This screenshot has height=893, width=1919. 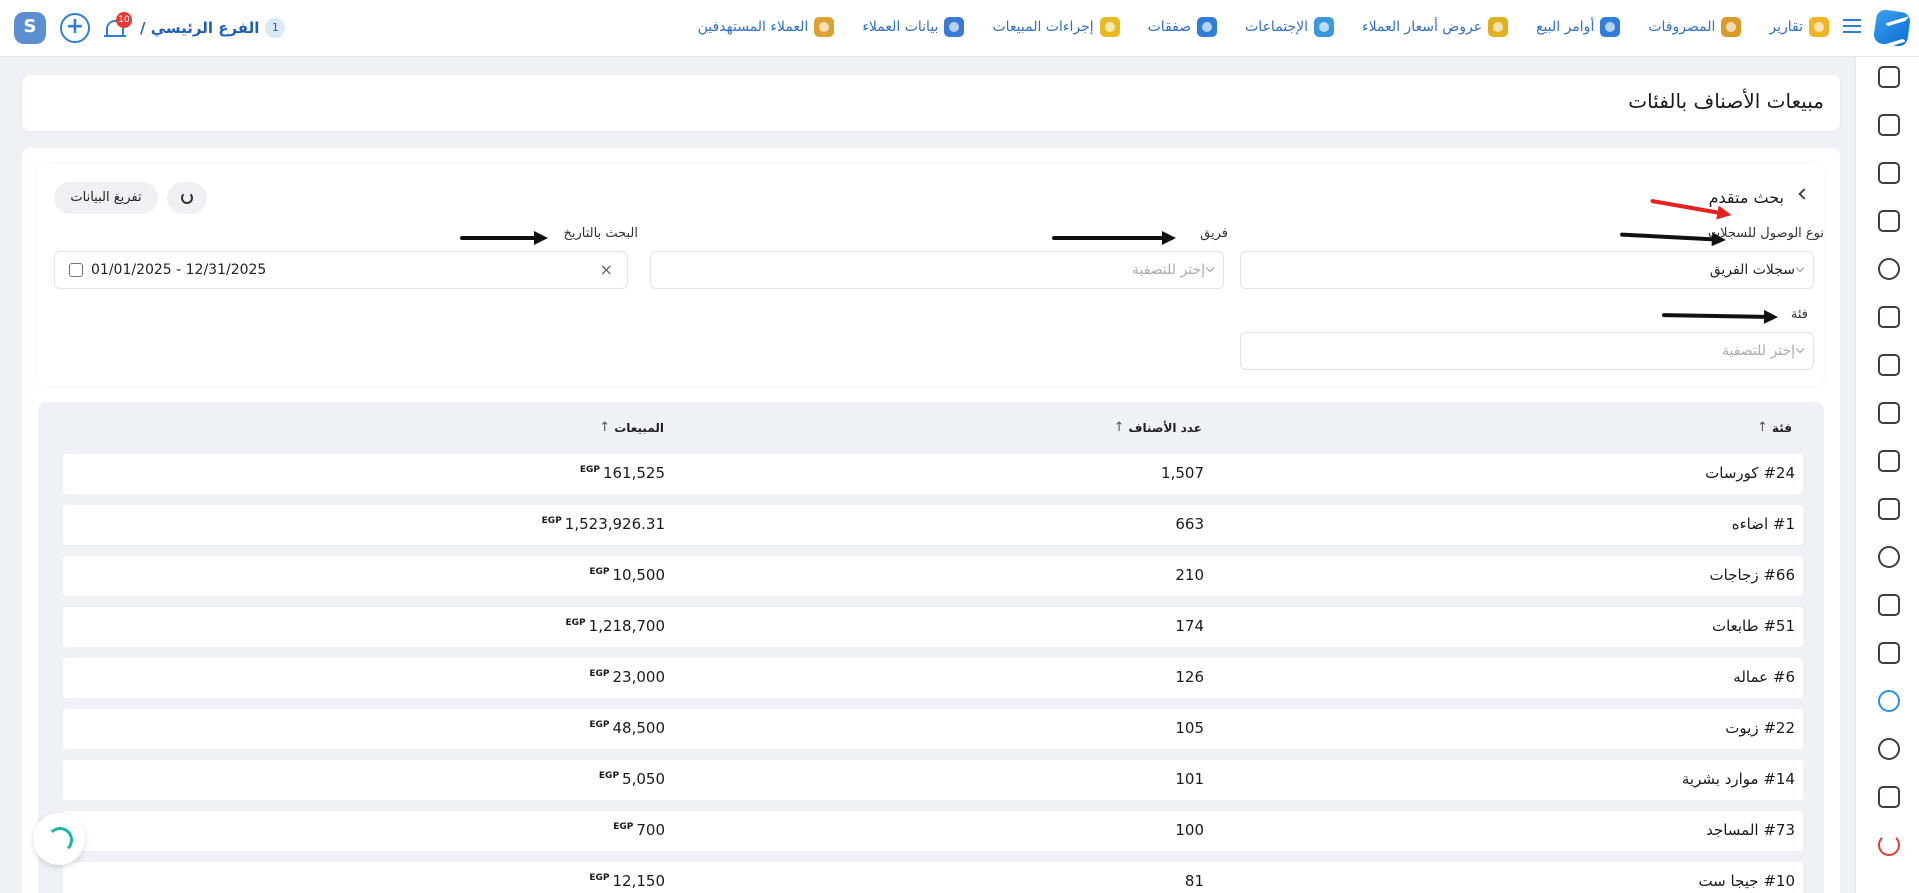 I want to click on col-header-label: فئة, so click(x=1781, y=427).